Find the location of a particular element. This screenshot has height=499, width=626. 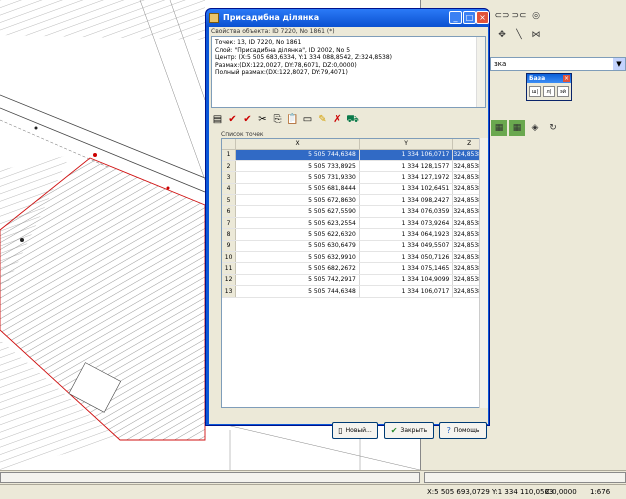

map-scrollbar is located at coordinates (210, 477).